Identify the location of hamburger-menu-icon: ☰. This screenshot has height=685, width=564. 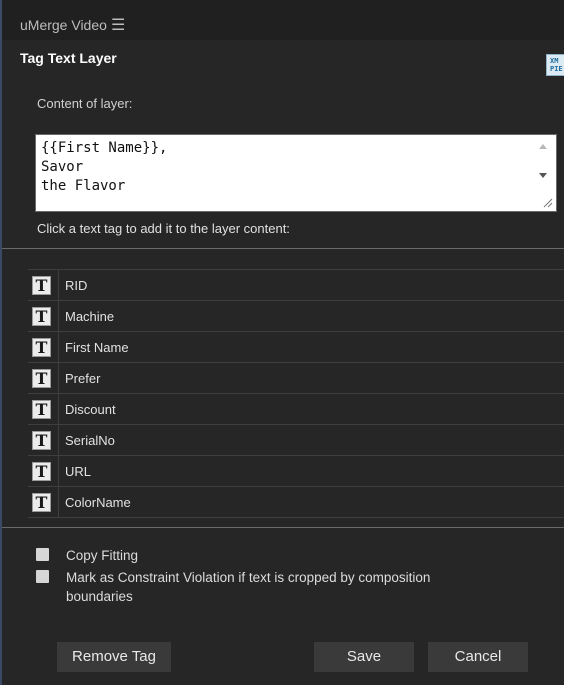
(118, 25).